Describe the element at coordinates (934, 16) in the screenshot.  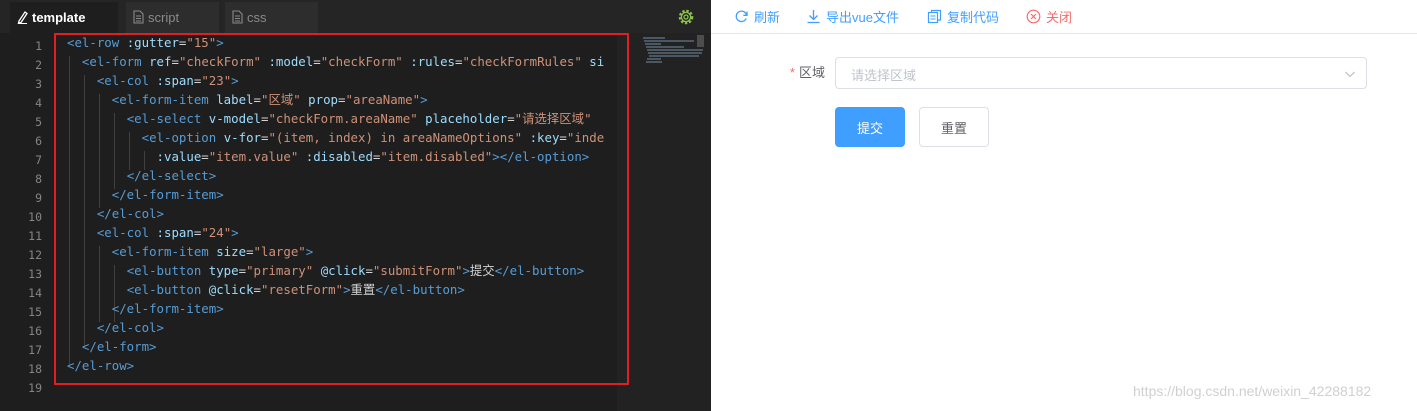
I see `copy-icon` at that location.